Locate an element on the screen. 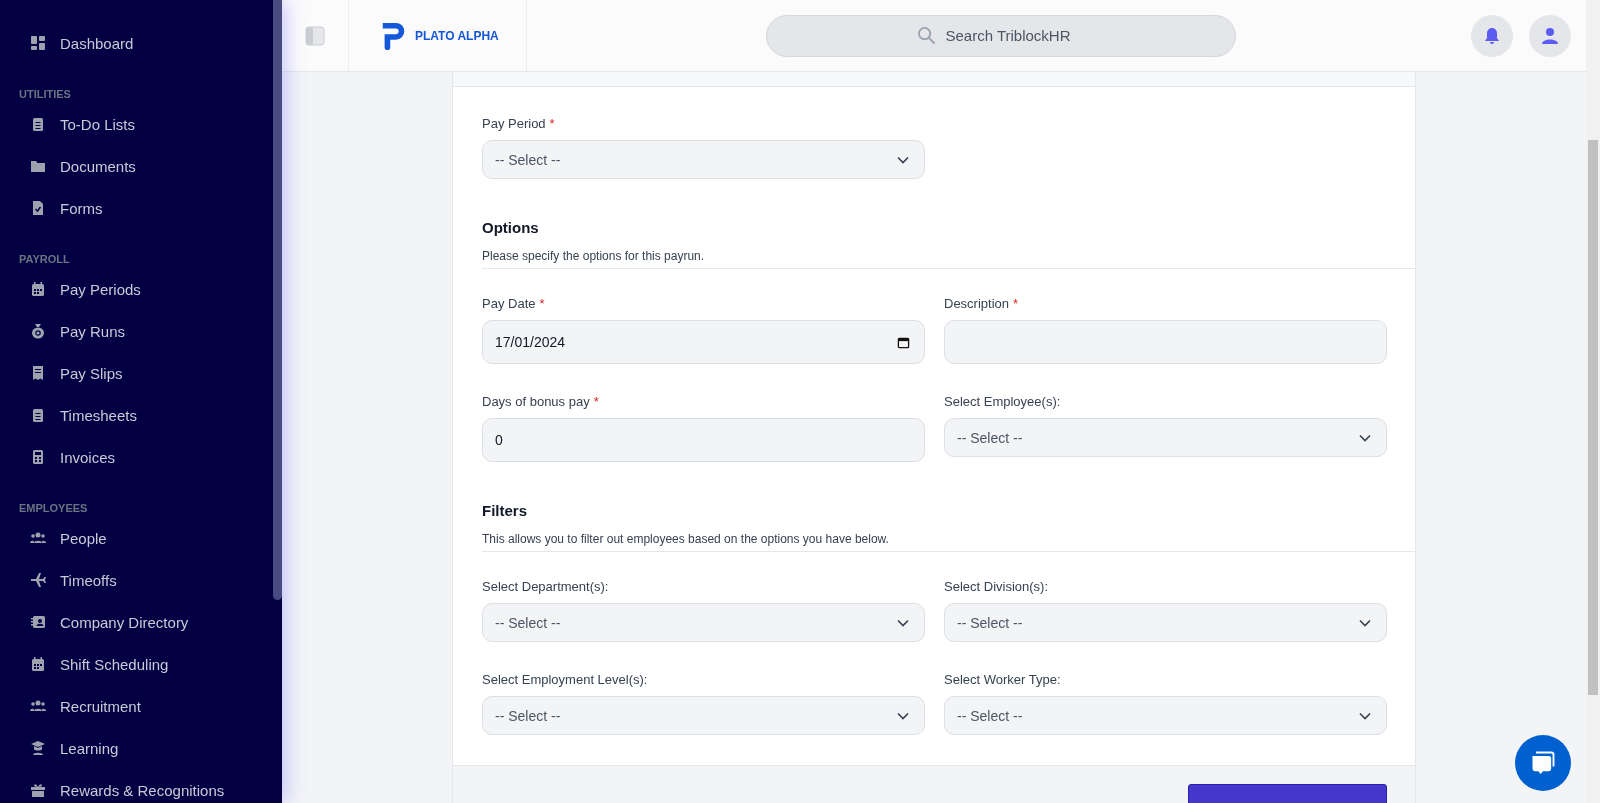 The image size is (1600, 803). field-label: Select Department(s): is located at coordinates (545, 586).